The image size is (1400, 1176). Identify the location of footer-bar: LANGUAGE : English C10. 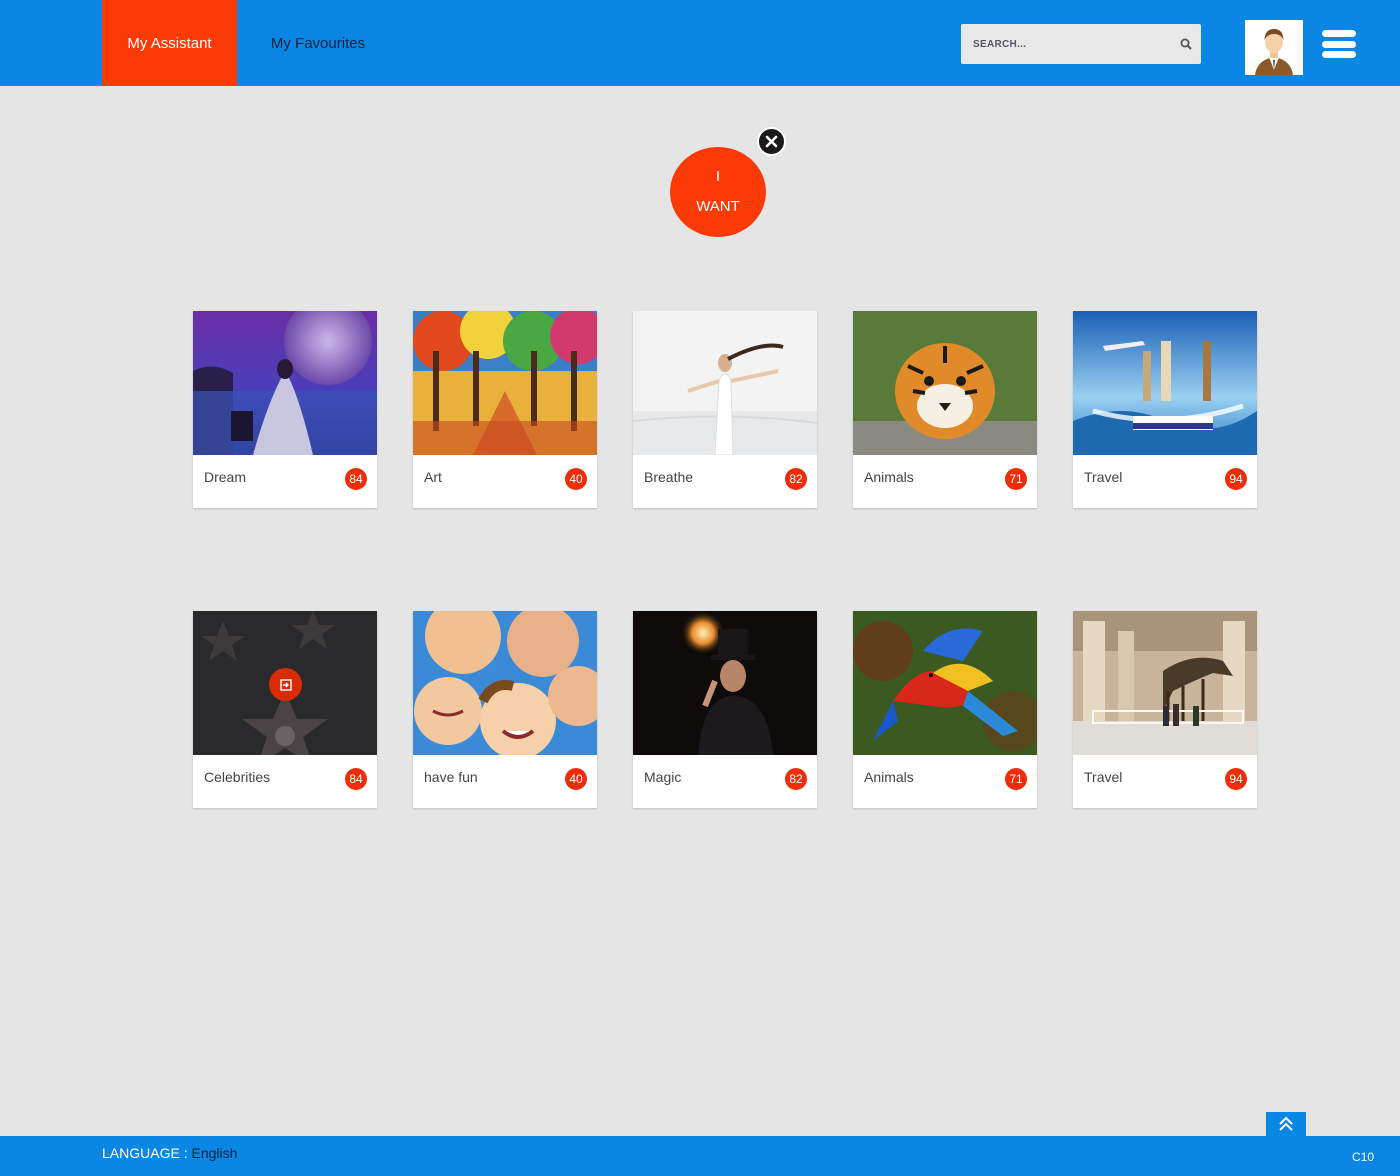
(700, 1156).